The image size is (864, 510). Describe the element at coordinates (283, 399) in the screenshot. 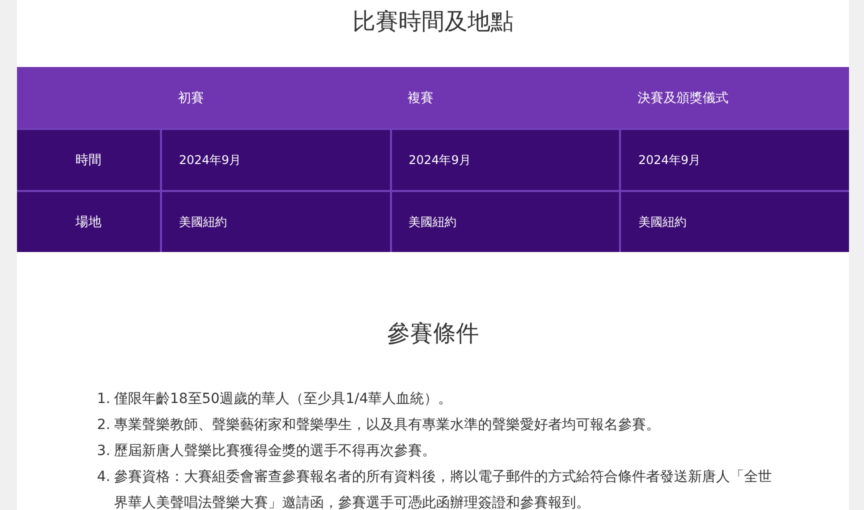

I see `list-item-text: 僅限年齡18至50週歲的華人（至少具1/4華人血統）。` at that location.